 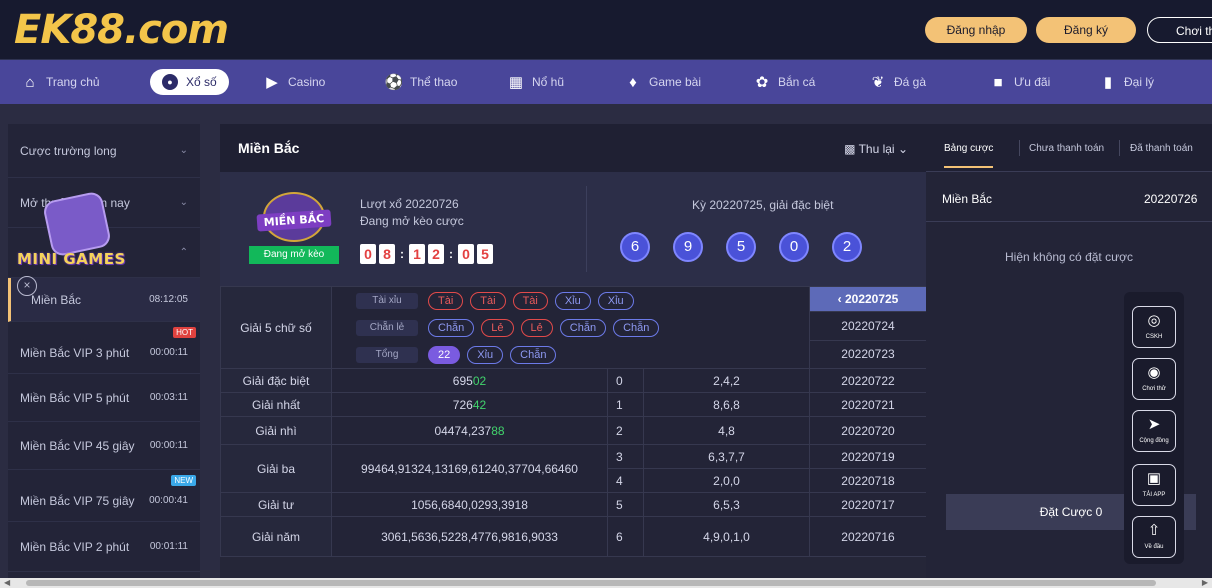 I want to click on nav-item-slots: ▦ Nổ hũ, so click(x=536, y=82).